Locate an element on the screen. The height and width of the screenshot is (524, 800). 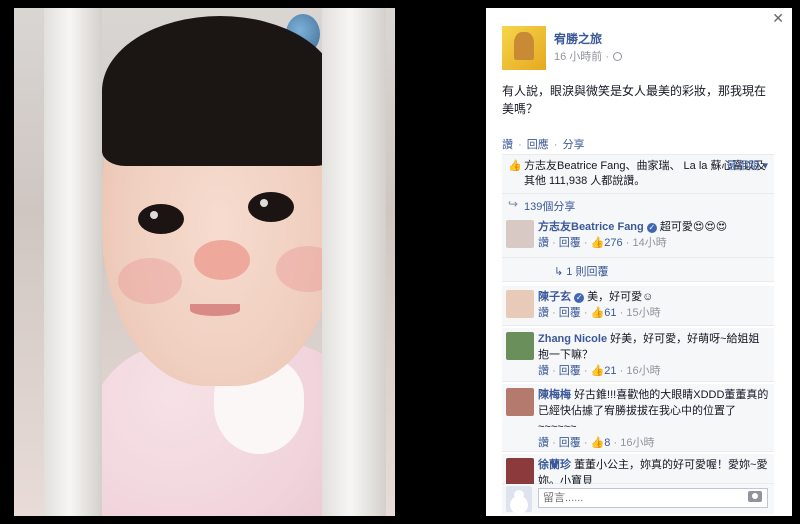
share-link: 分享 is located at coordinates (574, 145).